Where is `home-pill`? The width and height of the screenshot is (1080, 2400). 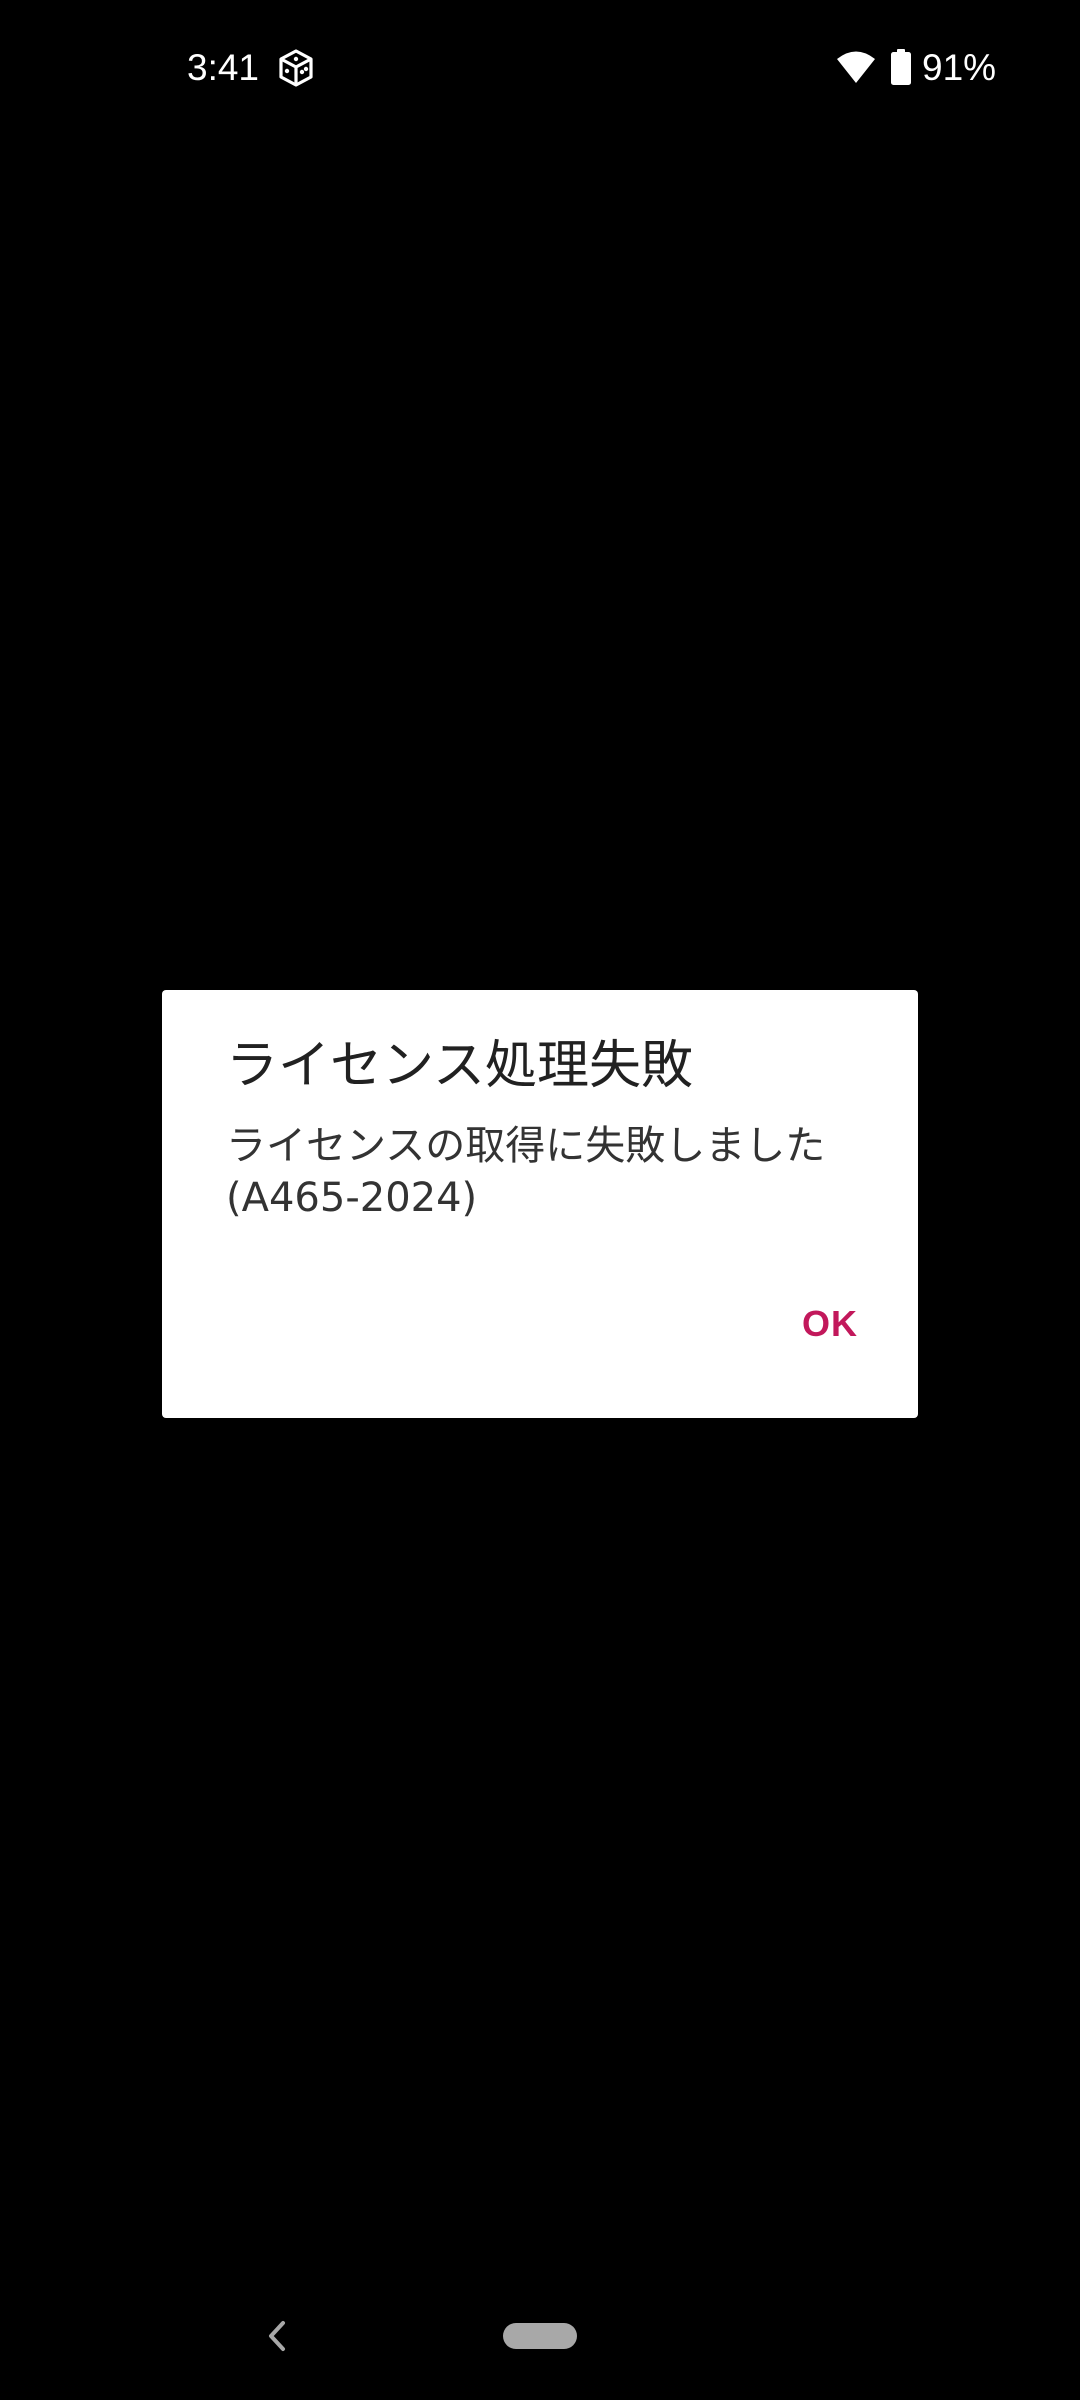
home-pill is located at coordinates (540, 2336).